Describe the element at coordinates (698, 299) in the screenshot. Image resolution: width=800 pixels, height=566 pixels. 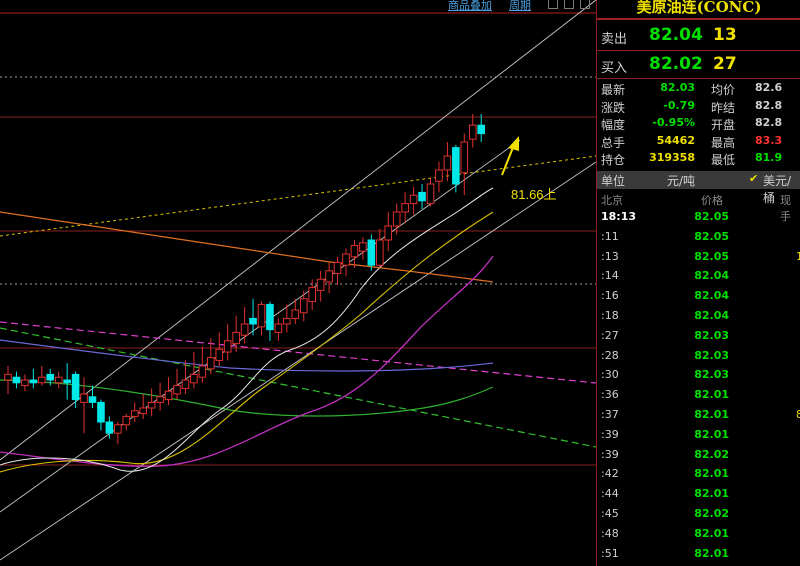
I see `tick-row: :16 82.04` at that location.